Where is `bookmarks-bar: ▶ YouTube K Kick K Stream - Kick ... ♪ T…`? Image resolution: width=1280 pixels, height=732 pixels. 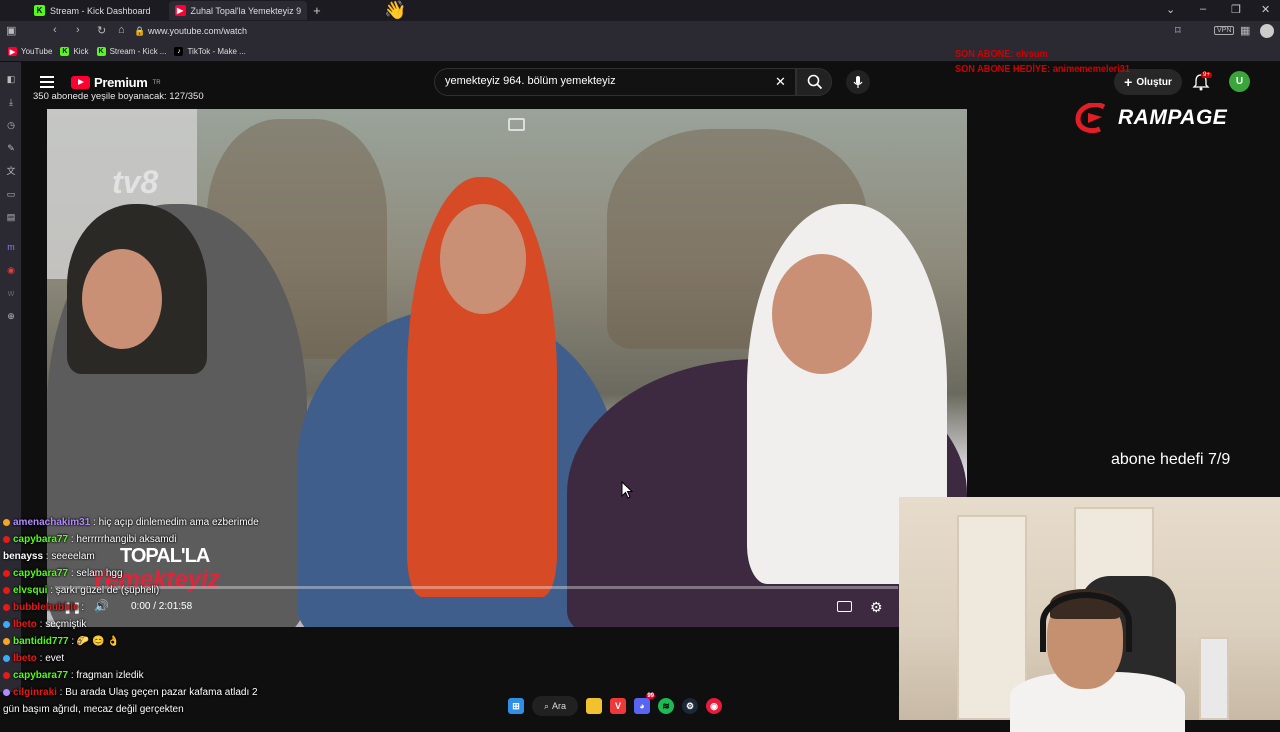
bookmarks-bar: ▶ YouTube K Kick K Stream - Kick ... ♪ T… is located at coordinates (640, 52).